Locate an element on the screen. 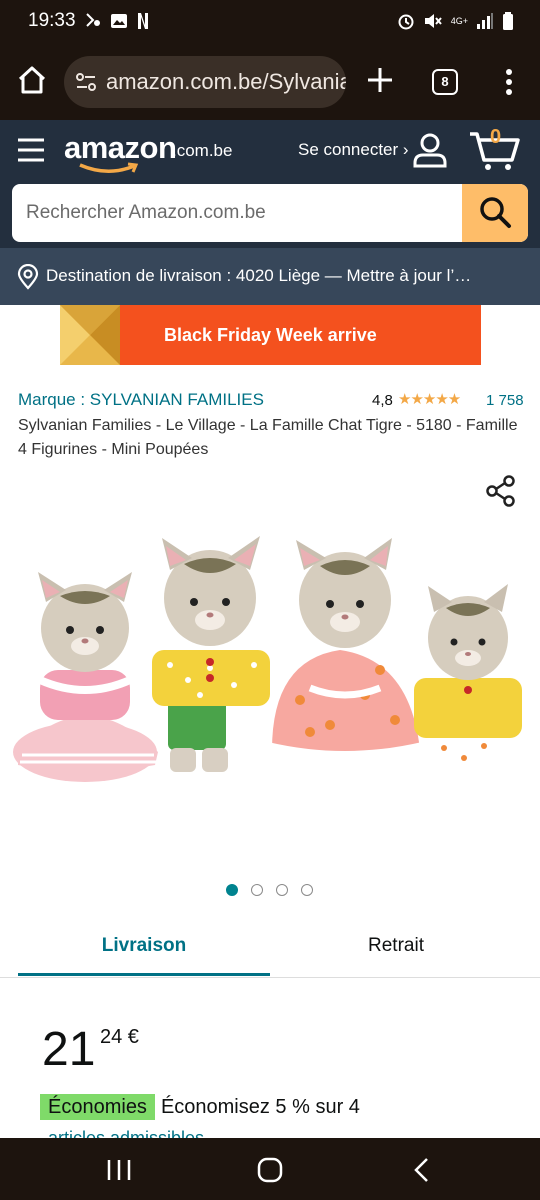 The width and height of the screenshot is (540, 1200). price: 21 24 € is located at coordinates (90, 1049).